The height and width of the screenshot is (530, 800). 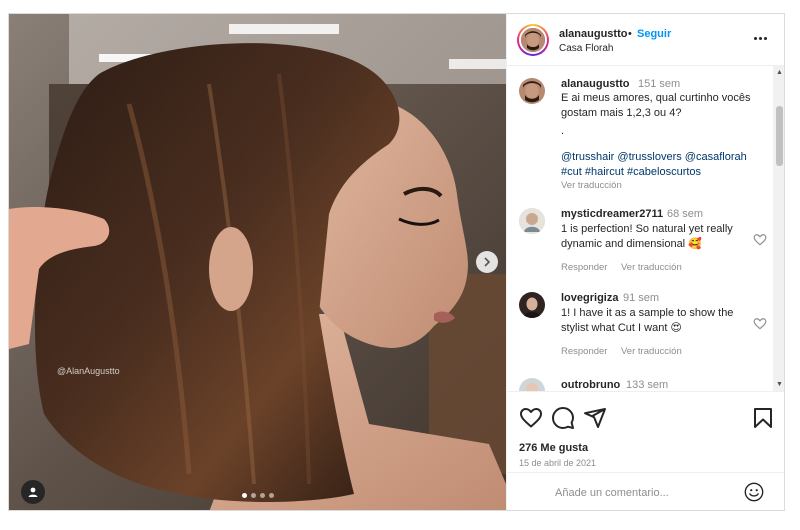 What do you see at coordinates (593, 34) in the screenshot?
I see `author-username: alanaugustto` at bounding box center [593, 34].